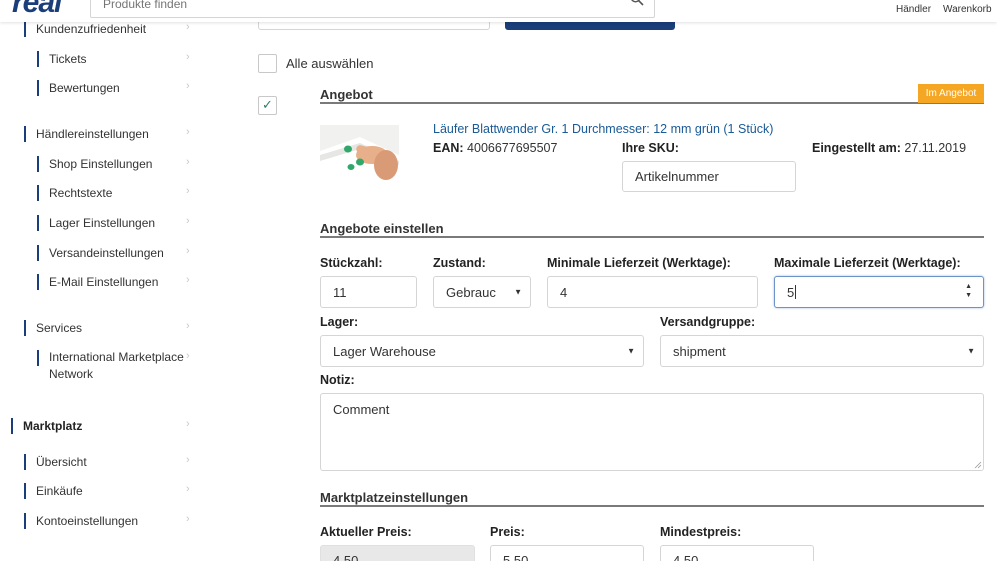  I want to click on shipping-group-select: shipment ▼, so click(822, 351).